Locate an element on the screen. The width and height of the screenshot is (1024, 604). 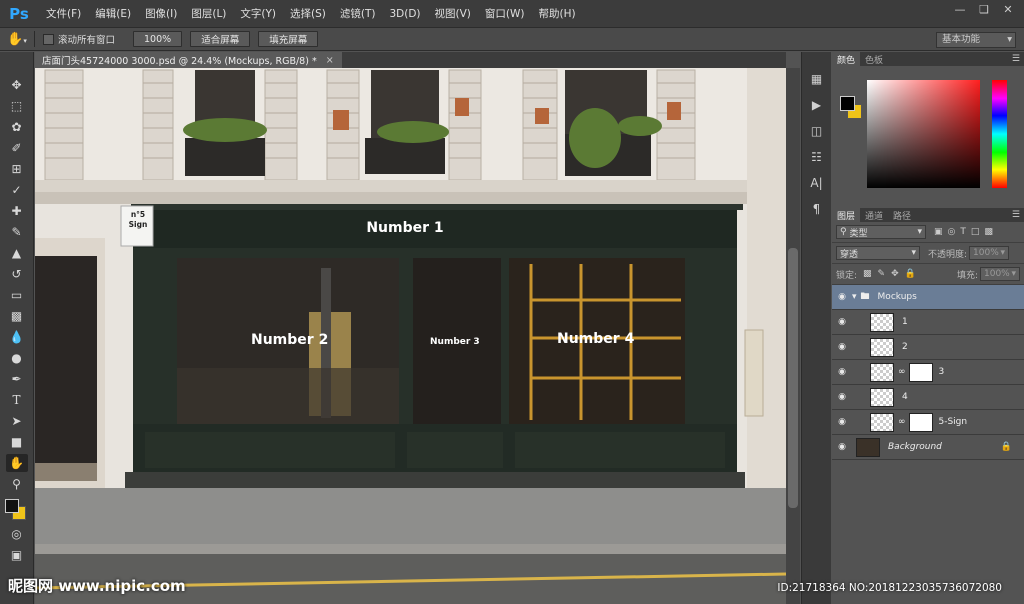
tab-channels: 通道 is located at coordinates (874, 215).